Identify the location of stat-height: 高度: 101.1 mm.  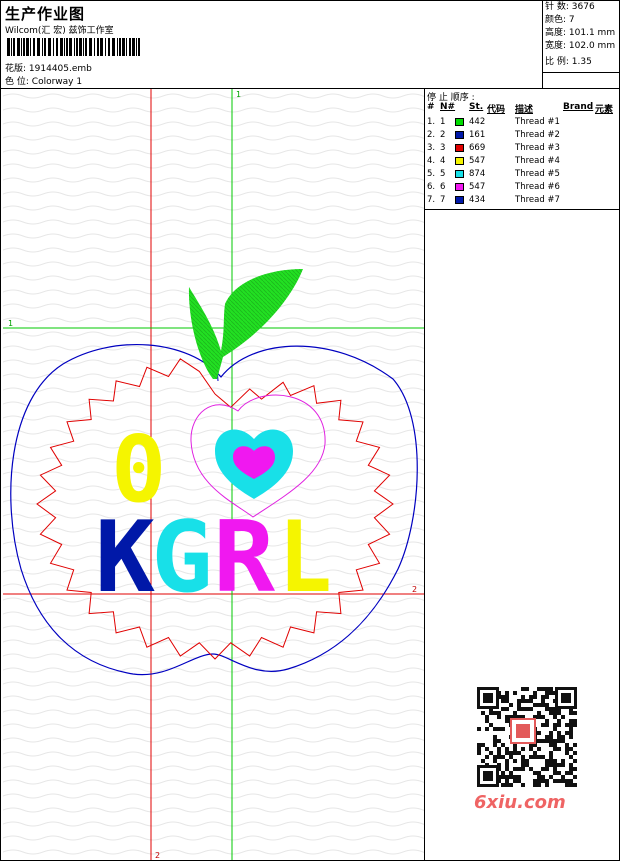
(580, 33).